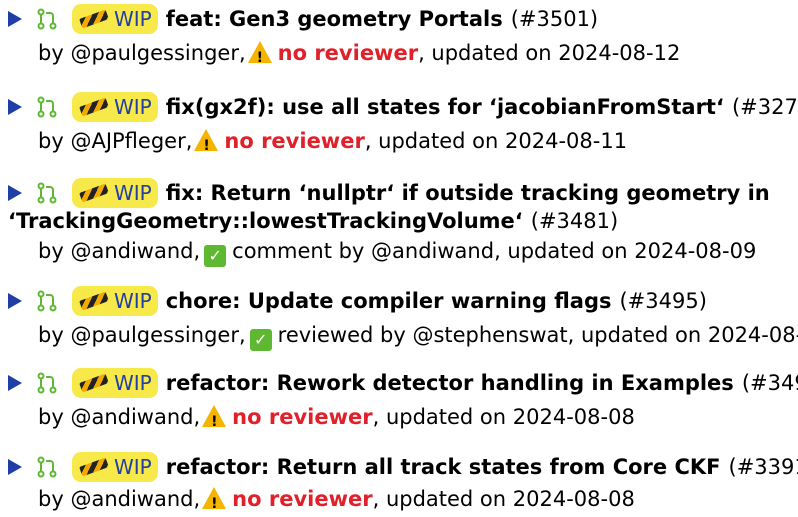  I want to click on pr-number: (#3498), so click(770, 383).